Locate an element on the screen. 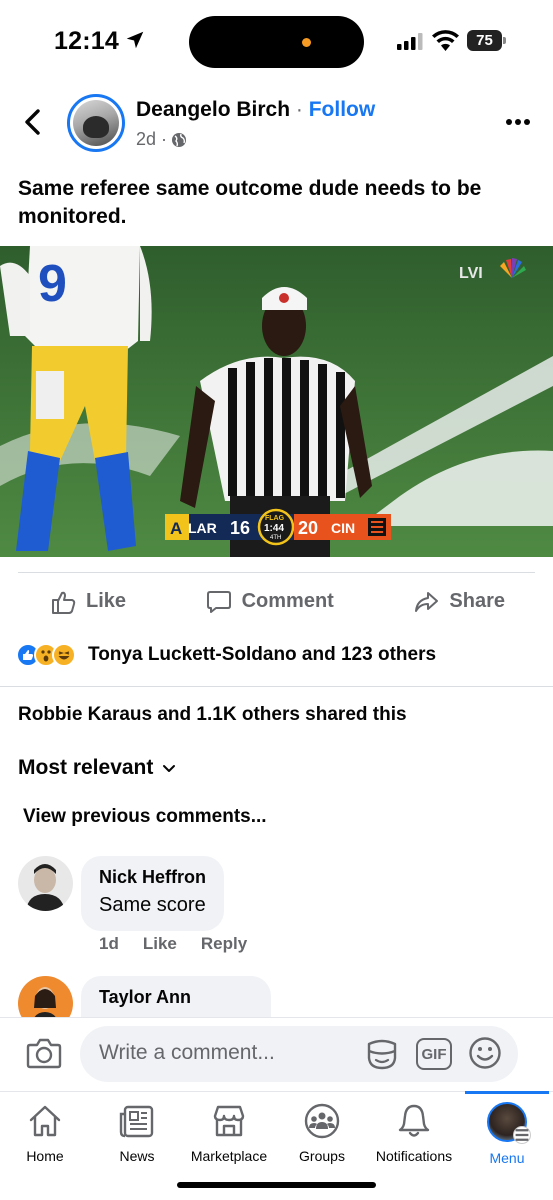 This screenshot has width=553, height=1200. like-button: Like is located at coordinates (88, 602).